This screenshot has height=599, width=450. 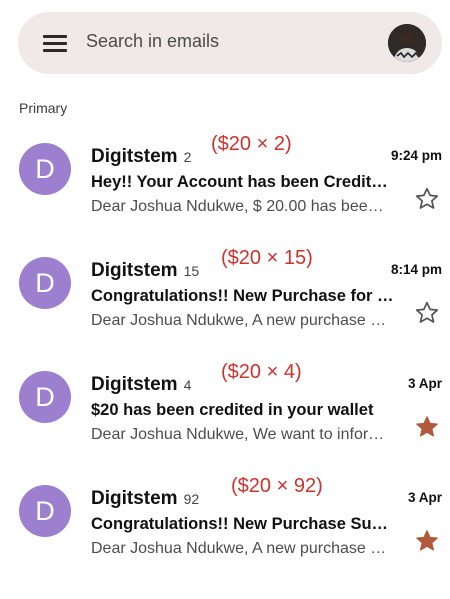 What do you see at coordinates (267, 258) in the screenshot?
I see `annotation-label: ($20 × 15)` at bounding box center [267, 258].